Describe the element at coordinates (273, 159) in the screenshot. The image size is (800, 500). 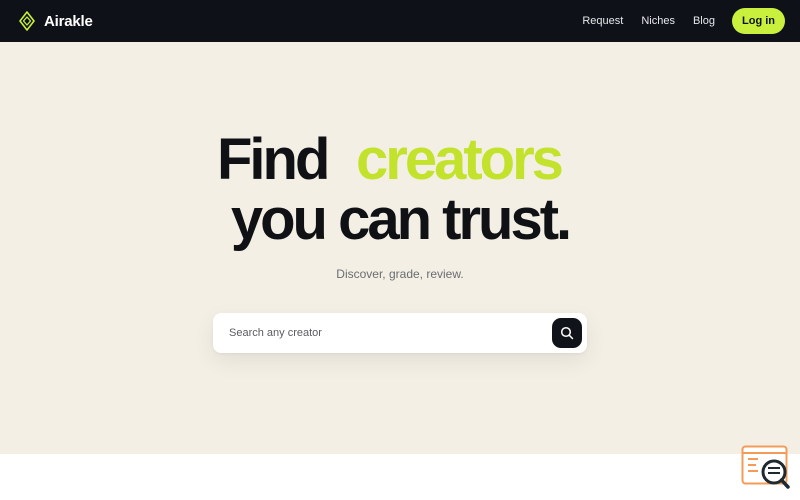
I see `headline-word-find: Find` at that location.